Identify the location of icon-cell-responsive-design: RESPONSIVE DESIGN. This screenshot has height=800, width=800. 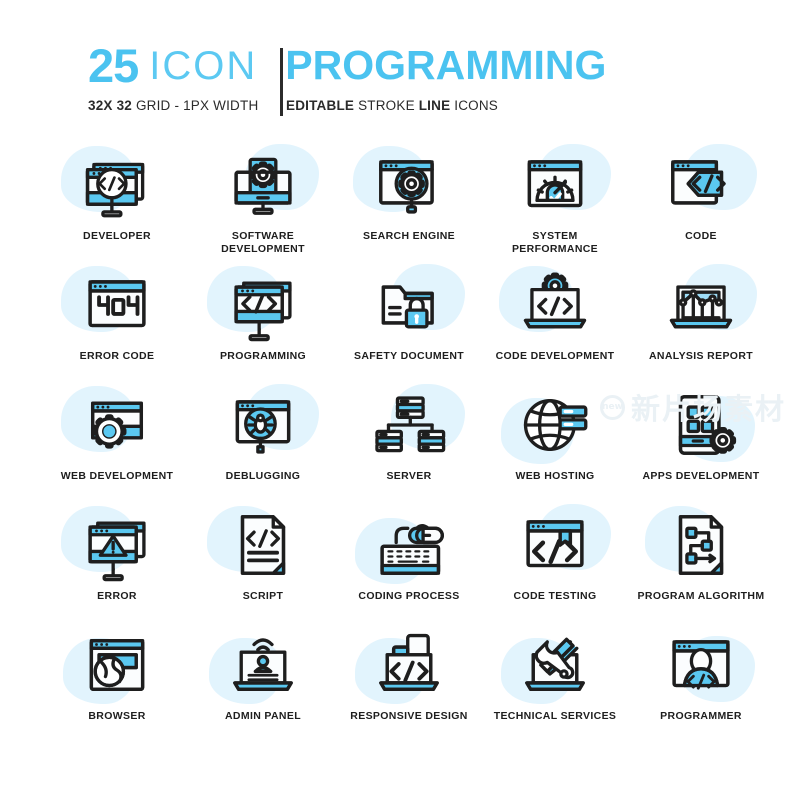
(409, 682).